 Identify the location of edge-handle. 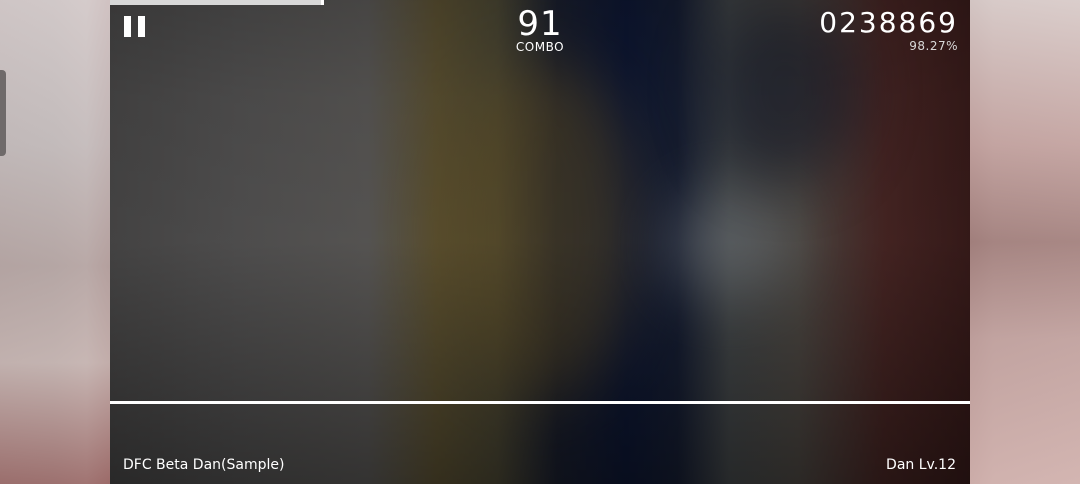
(3, 113).